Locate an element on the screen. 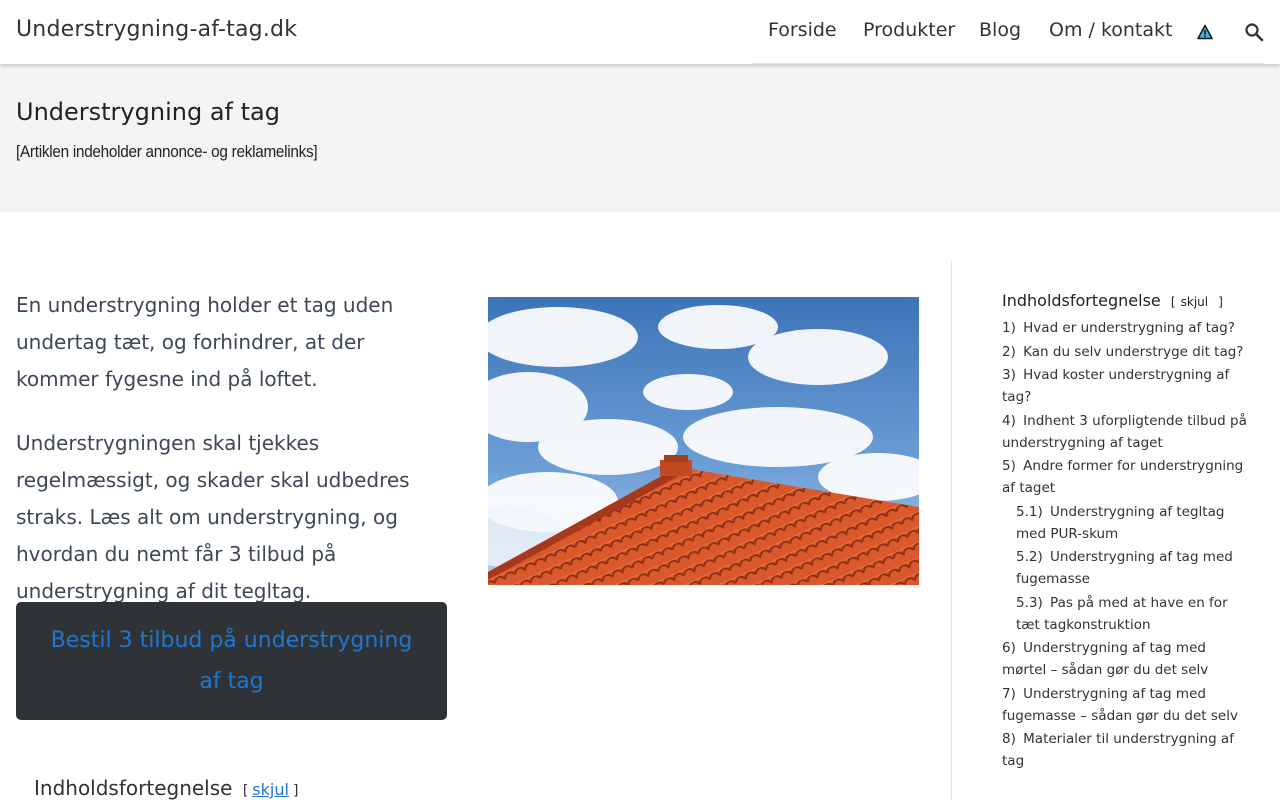 The image size is (1280, 800). toc-item: 2) Kan du selv understryge dit tag? is located at coordinates (1127, 352).